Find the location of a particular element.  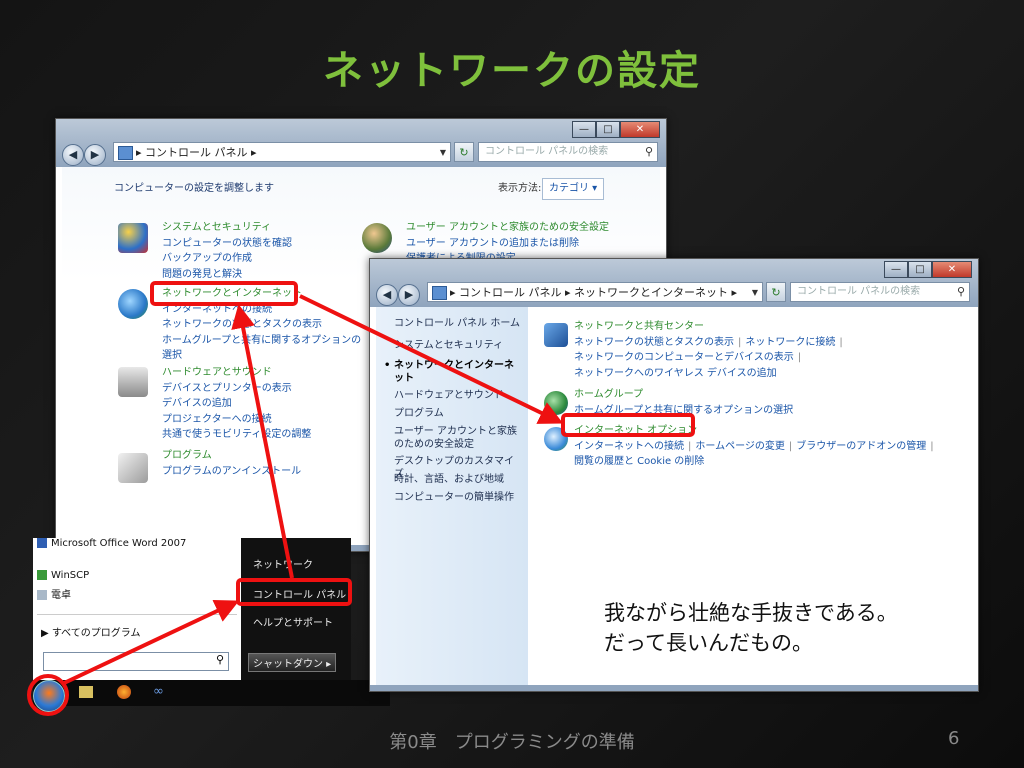

arrow-orb-to-control-panel is located at coordinates (150, 642).